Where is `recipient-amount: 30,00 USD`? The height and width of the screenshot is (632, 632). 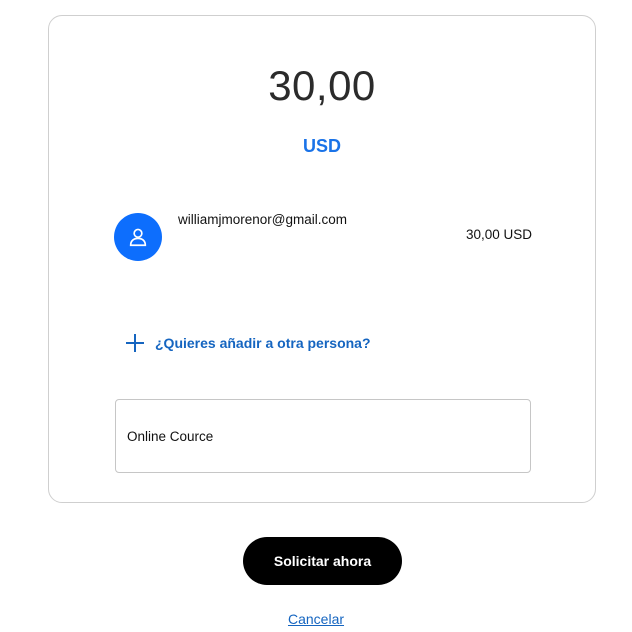
recipient-amount: 30,00 USD is located at coordinates (498, 234).